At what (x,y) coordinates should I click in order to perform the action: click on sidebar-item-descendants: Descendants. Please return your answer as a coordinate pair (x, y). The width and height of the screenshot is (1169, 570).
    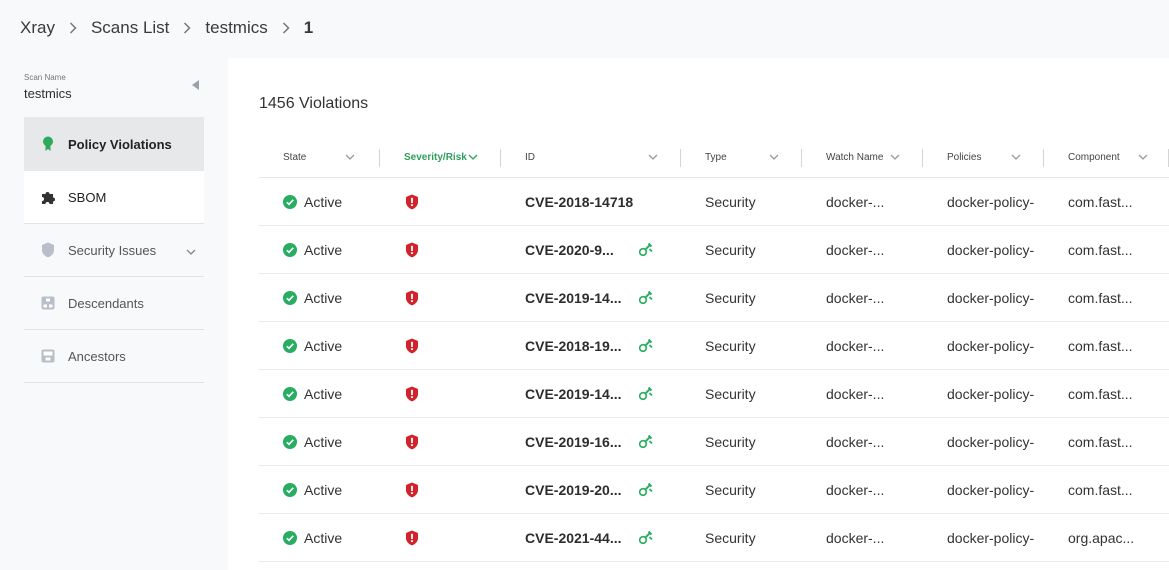
    Looking at the image, I should click on (114, 303).